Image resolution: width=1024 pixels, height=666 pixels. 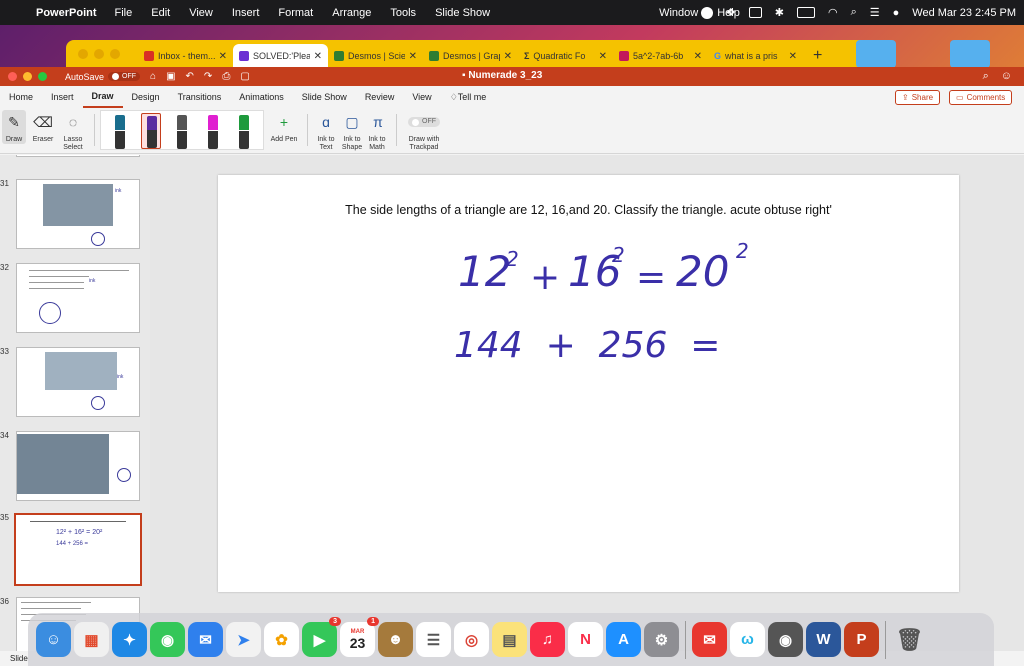 I want to click on siri-icon: ●, so click(x=896, y=13).